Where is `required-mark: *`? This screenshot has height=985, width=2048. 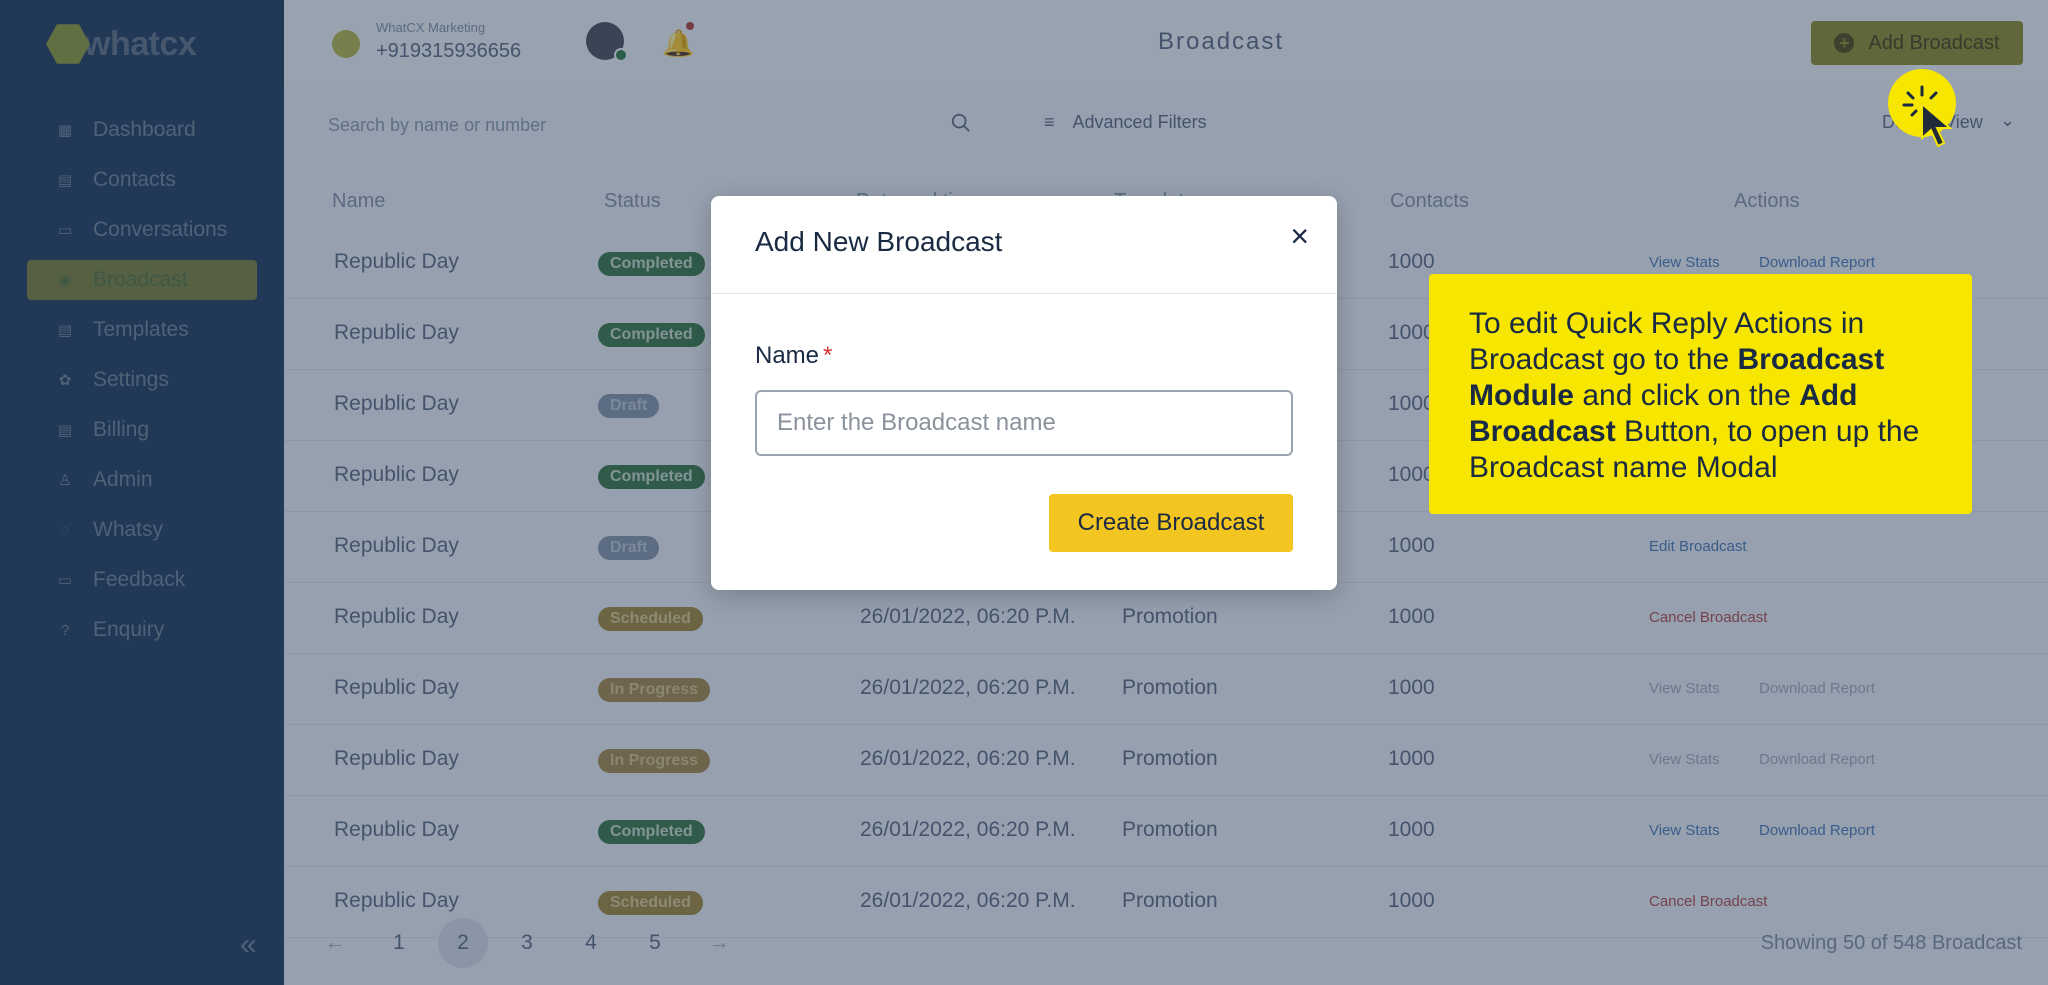
required-mark: * is located at coordinates (828, 355).